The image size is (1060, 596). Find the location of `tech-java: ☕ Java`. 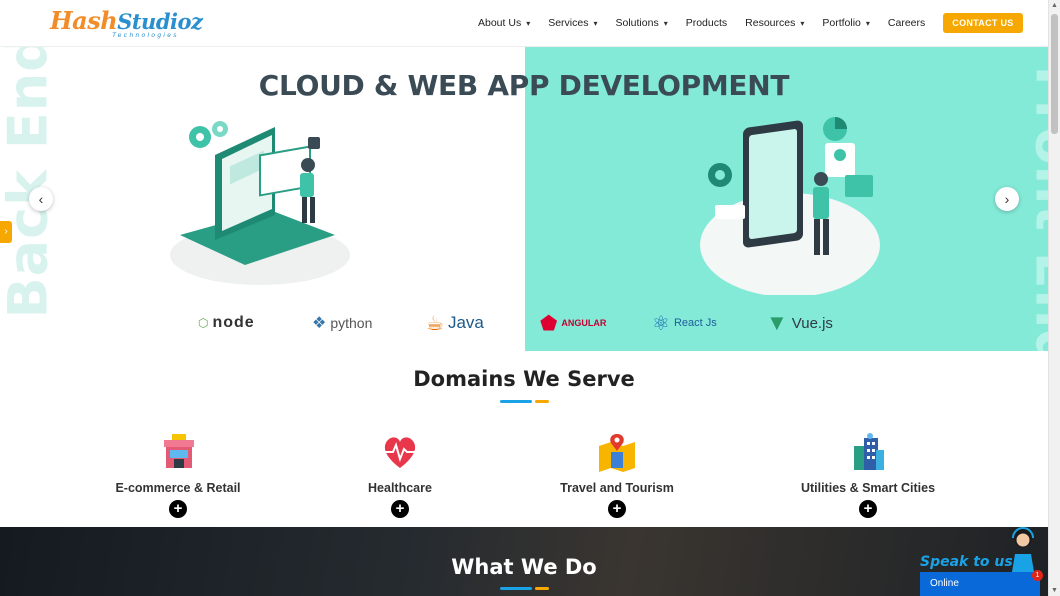

tech-java: ☕ Java is located at coordinates (455, 323).